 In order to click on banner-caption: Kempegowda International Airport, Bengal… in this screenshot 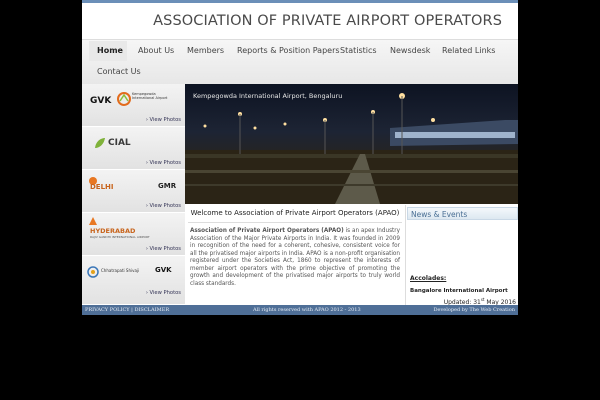, I will do `click(268, 96)`.